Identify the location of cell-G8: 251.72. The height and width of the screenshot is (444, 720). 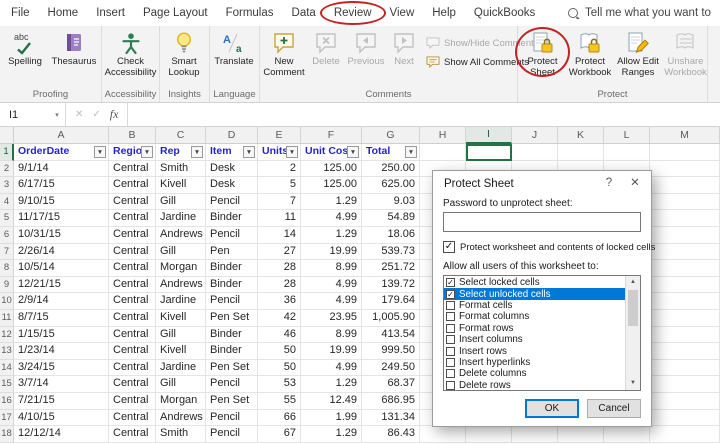
(391, 268).